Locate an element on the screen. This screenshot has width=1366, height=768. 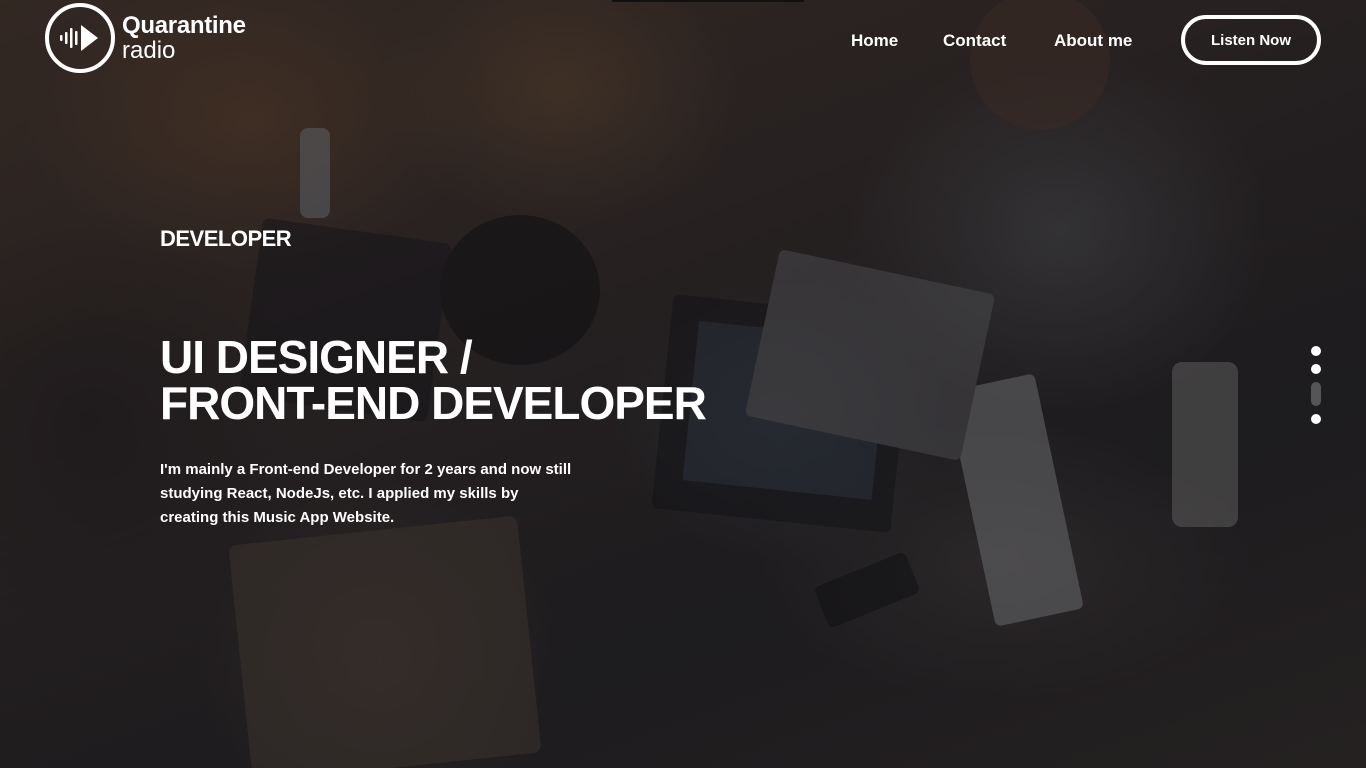
nav-contact-link: Contact is located at coordinates (974, 41).